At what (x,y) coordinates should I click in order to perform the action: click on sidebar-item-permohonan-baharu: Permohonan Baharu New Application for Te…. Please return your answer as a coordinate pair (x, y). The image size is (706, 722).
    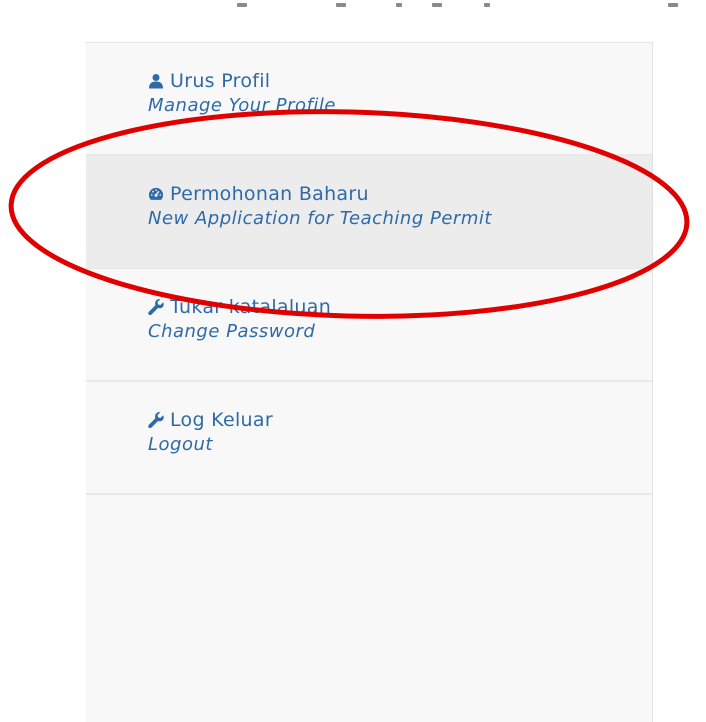
    Looking at the image, I should click on (369, 212).